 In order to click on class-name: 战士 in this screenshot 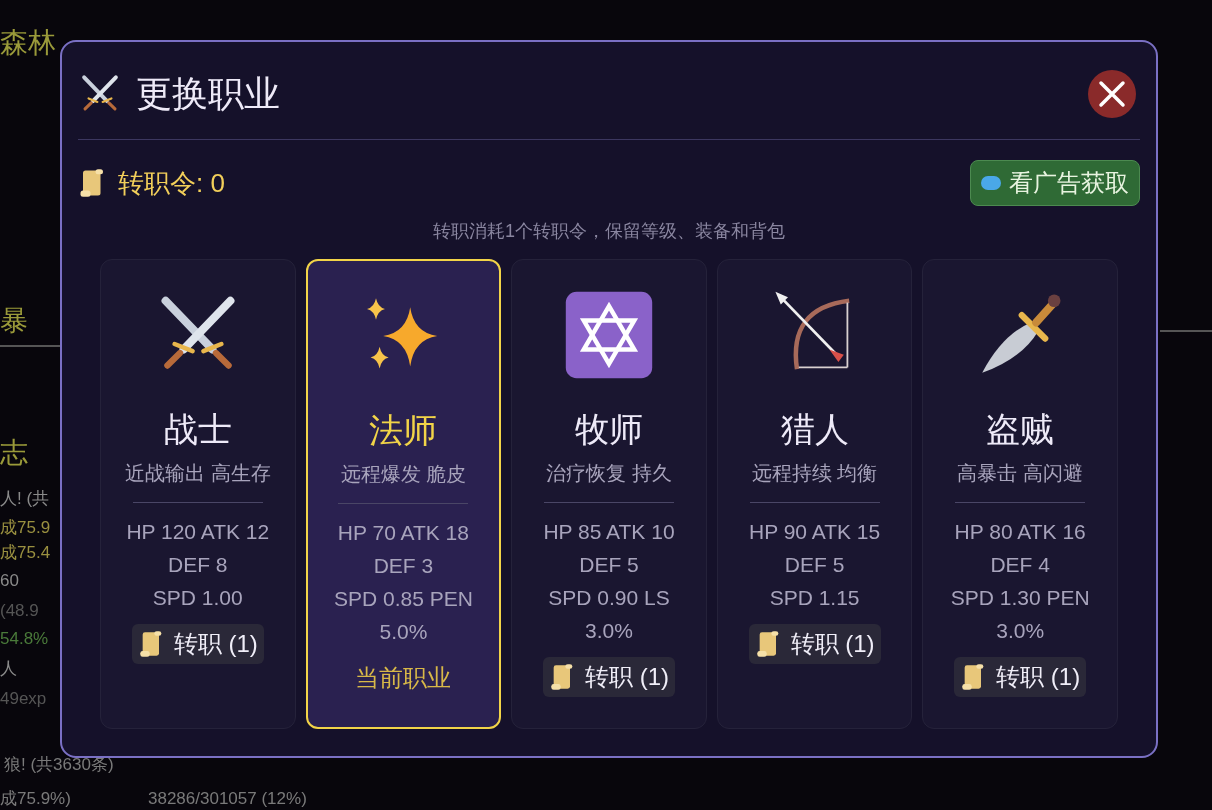, I will do `click(197, 429)`.